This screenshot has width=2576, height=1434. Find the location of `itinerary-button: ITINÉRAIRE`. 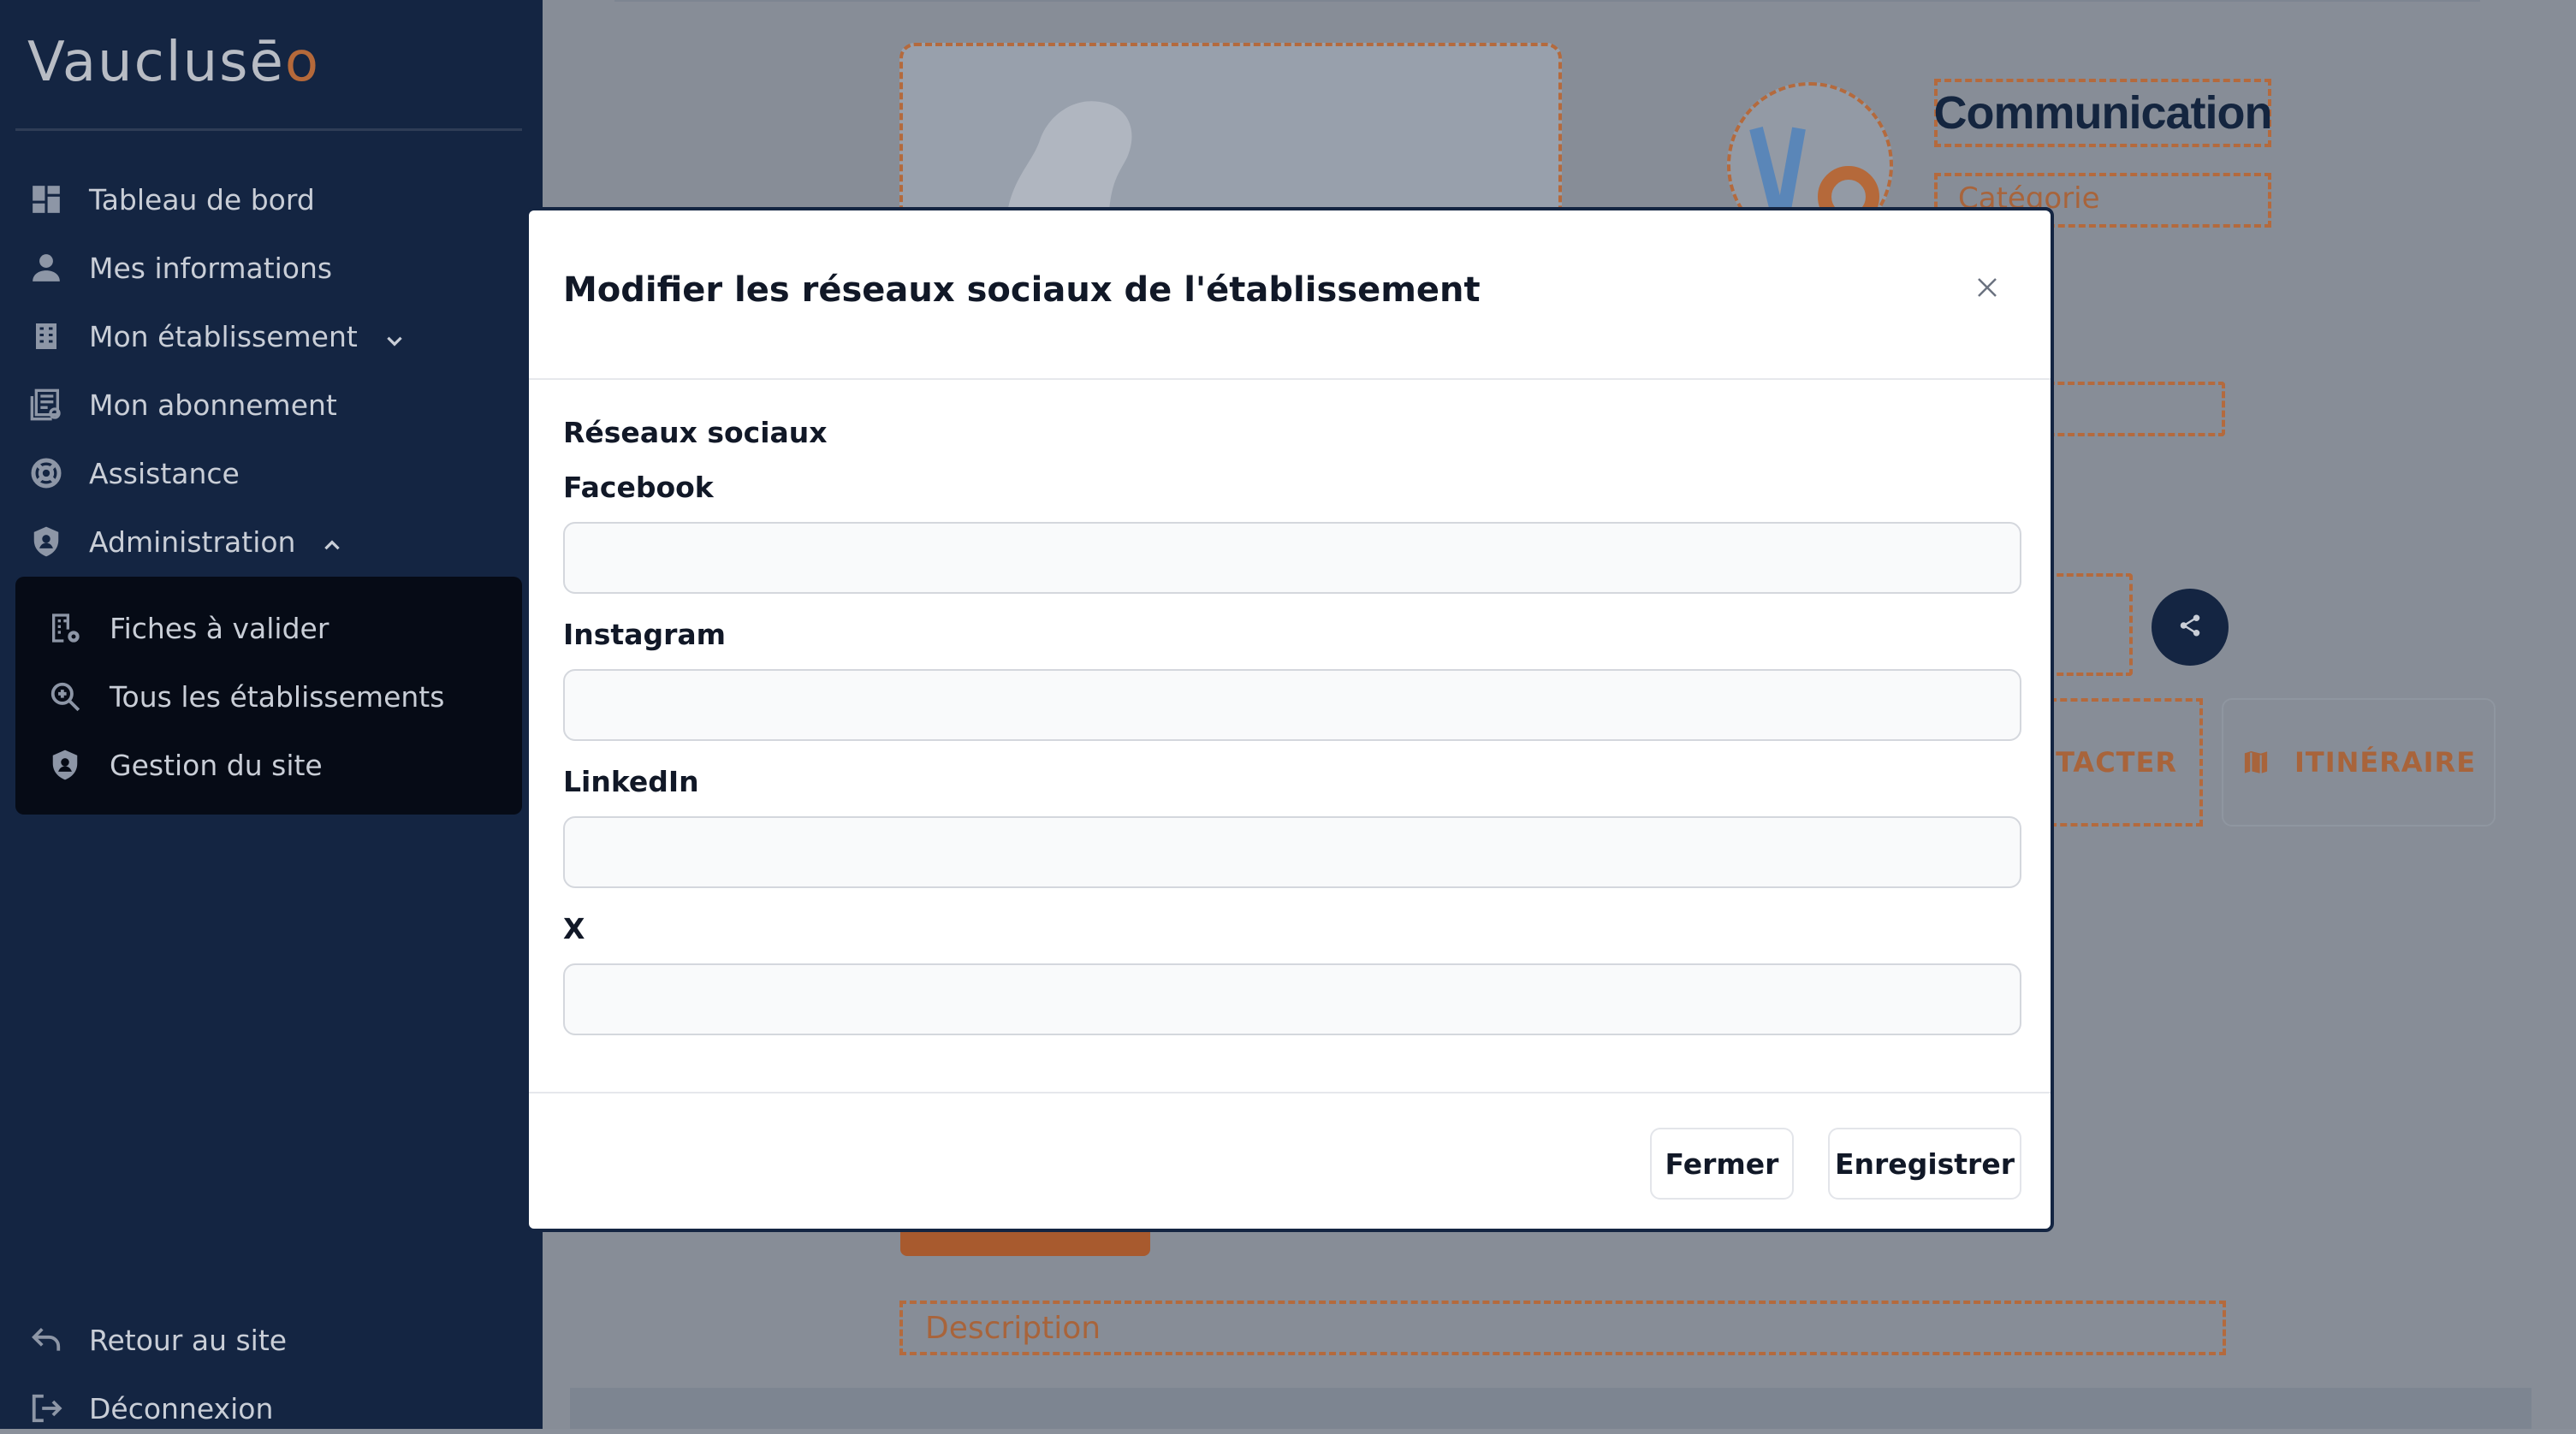

itinerary-button: ITINÉRAIRE is located at coordinates (2359, 763).